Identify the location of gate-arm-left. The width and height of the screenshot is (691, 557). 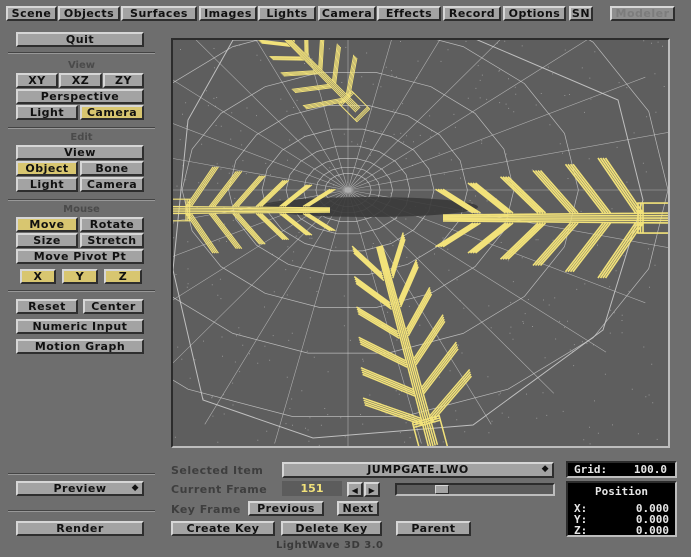
(254, 210).